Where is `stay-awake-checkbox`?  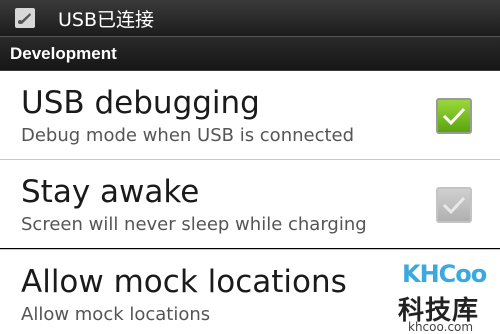 stay-awake-checkbox is located at coordinates (454, 205).